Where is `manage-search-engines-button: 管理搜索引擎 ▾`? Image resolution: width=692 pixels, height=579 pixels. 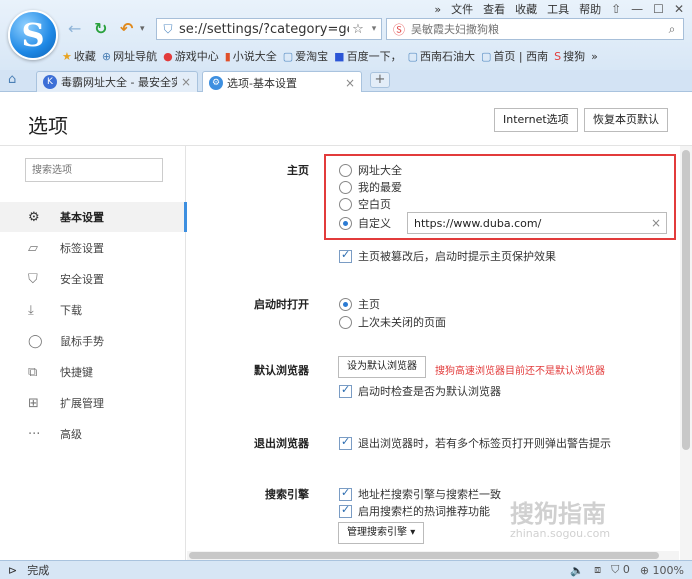
manage-search-engines-button: 管理搜索引擎 ▾ is located at coordinates (381, 533).